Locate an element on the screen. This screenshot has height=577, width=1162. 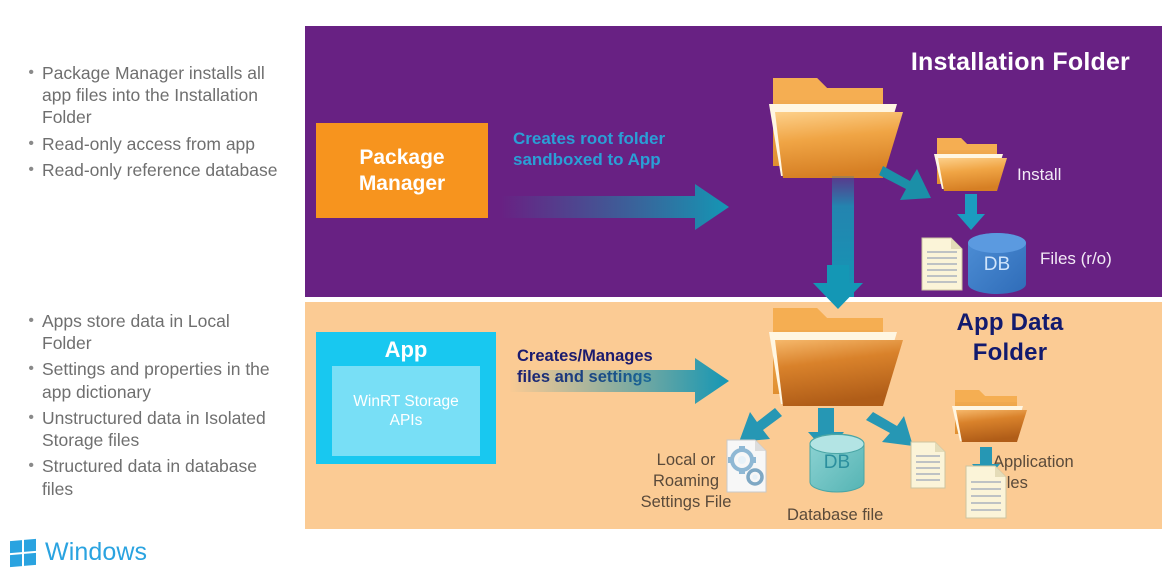
list-item: • Apps store data in Local Folder is located at coordinates (150, 332).